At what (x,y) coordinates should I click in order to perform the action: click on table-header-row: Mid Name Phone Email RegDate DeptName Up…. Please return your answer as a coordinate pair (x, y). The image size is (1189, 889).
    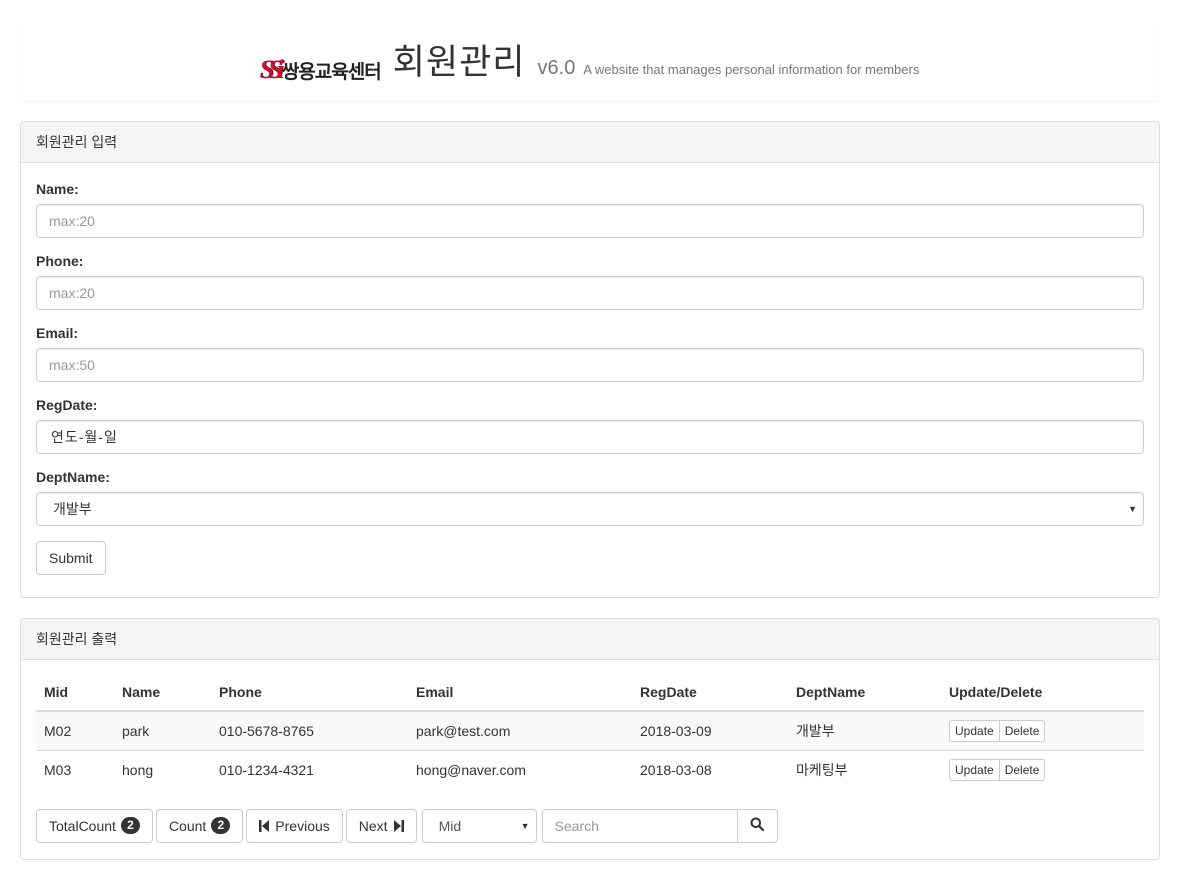
    Looking at the image, I should click on (590, 693).